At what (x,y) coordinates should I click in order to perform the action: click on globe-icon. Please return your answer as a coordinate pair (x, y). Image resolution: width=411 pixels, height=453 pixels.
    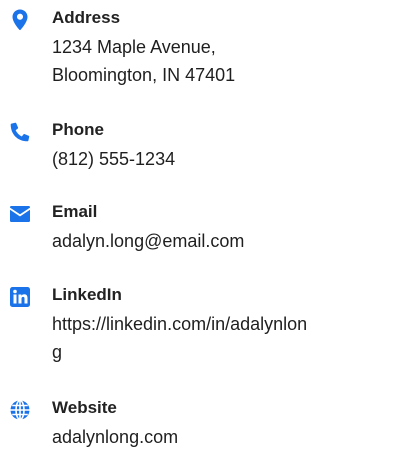
    Looking at the image, I should click on (20, 410).